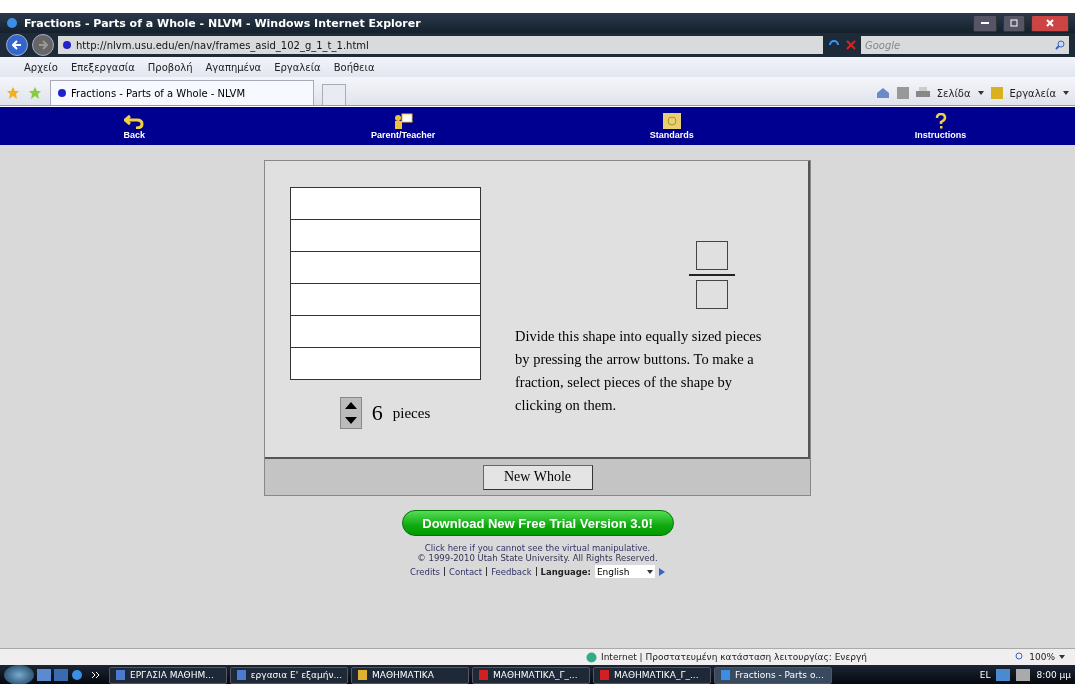  I want to click on menu-item: Εργαλεία, so click(297, 67).